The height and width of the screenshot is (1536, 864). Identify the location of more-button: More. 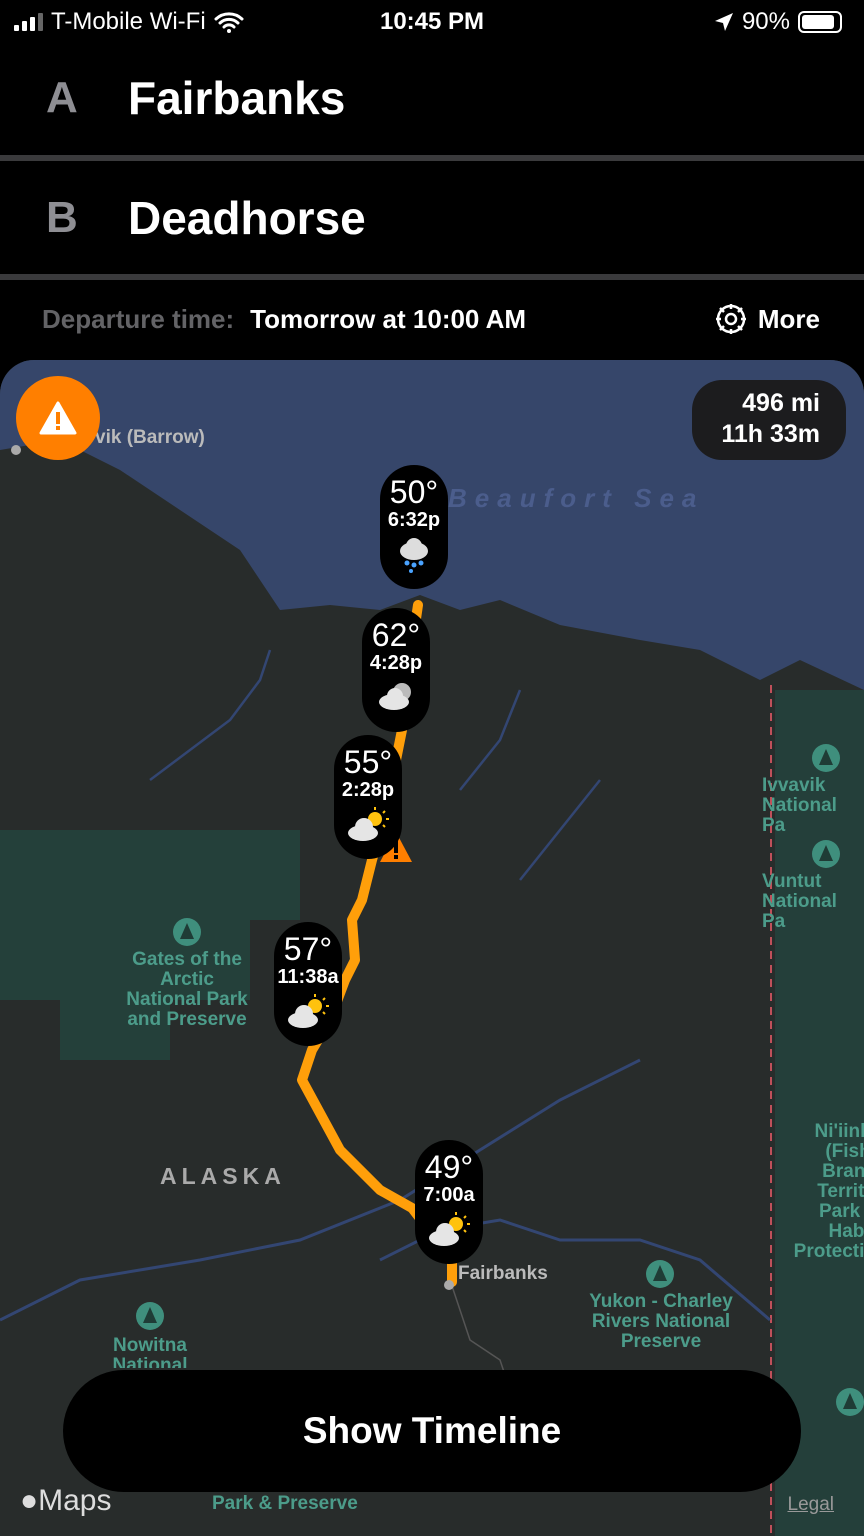
(767, 319).